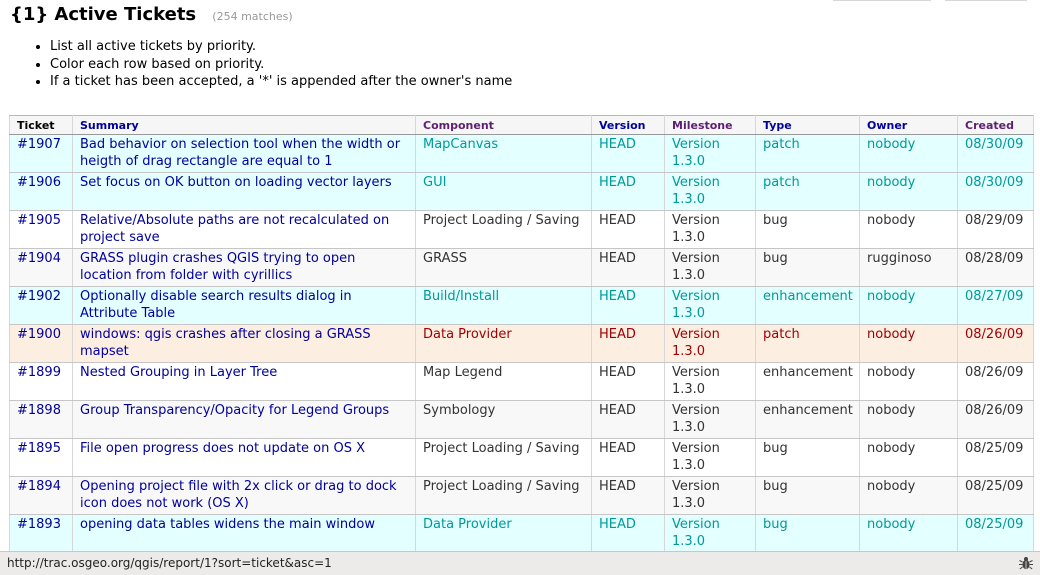 The width and height of the screenshot is (1040, 575). What do you see at coordinates (41, 343) in the screenshot?
I see `cell-ticket: #1900` at bounding box center [41, 343].